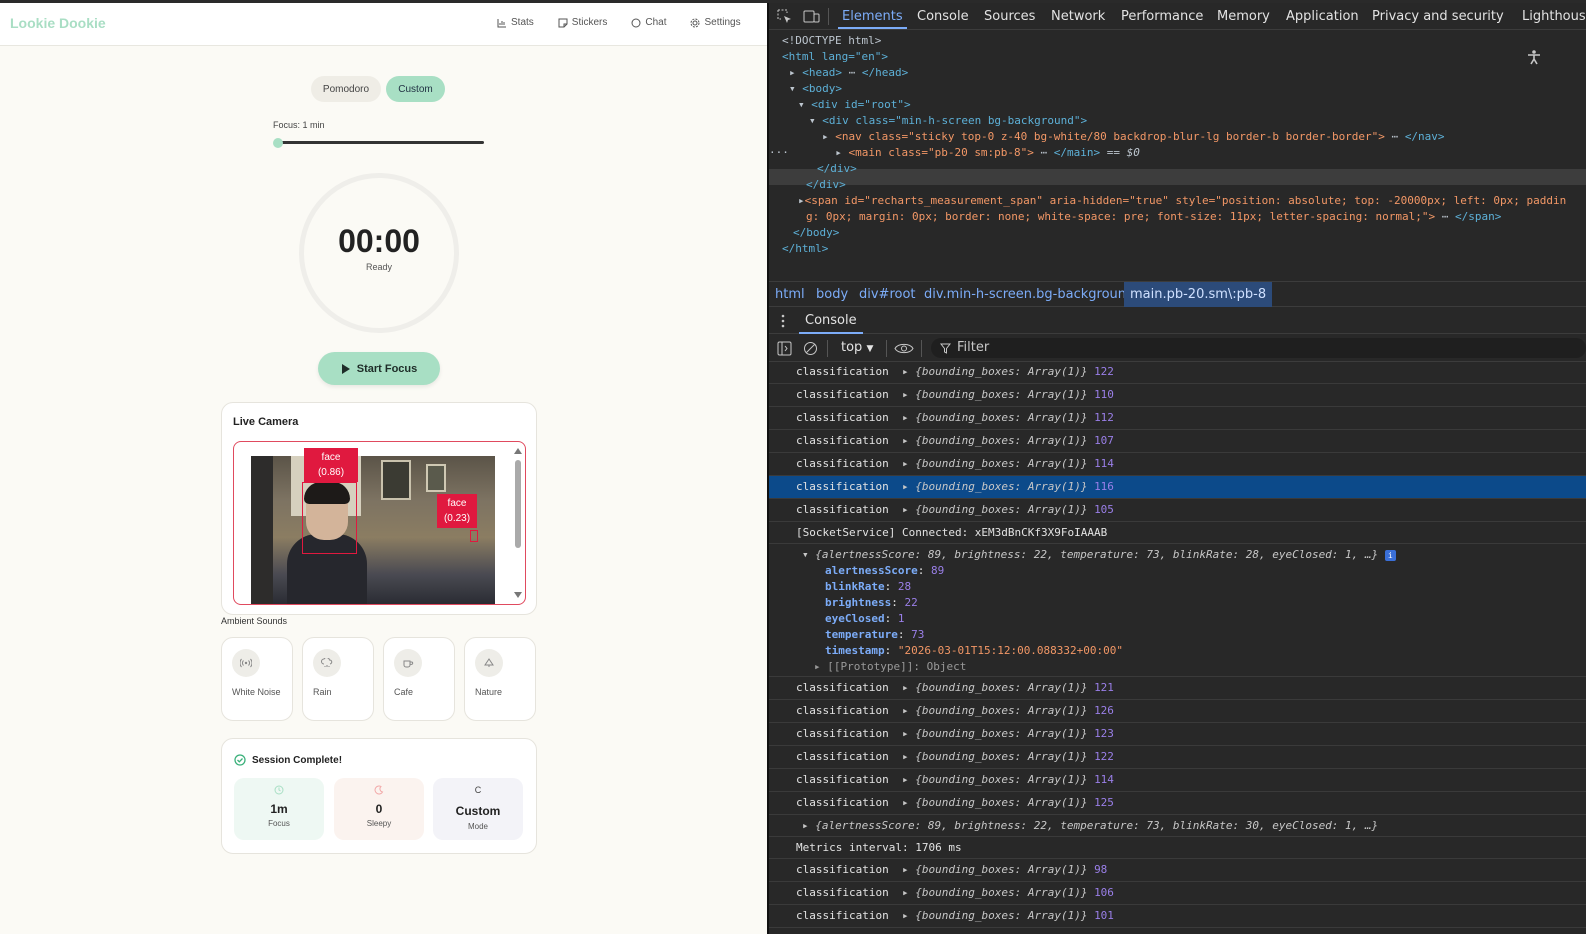  What do you see at coordinates (872, 19) in the screenshot?
I see `tab-elements: Elements` at bounding box center [872, 19].